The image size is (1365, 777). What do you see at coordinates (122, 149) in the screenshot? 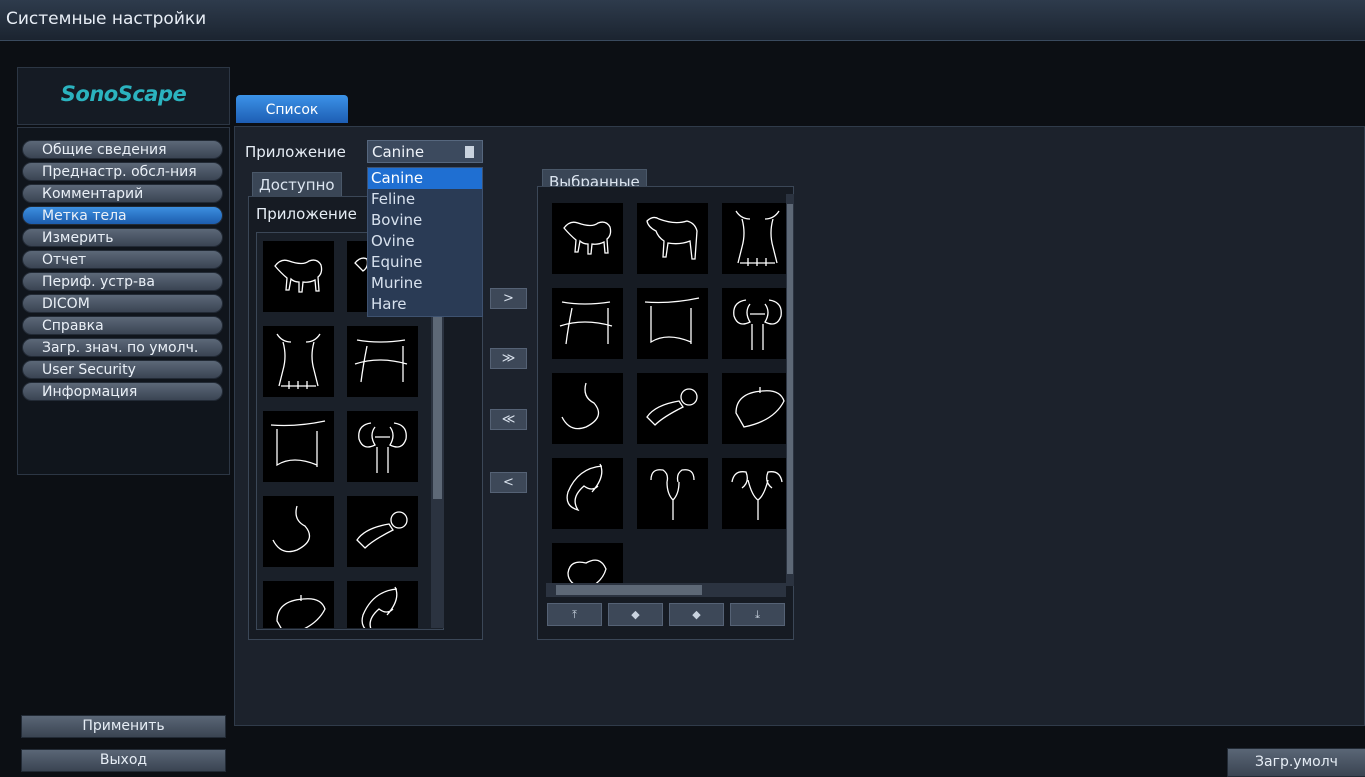
I see `sidebar-item-general: Общие сведения` at bounding box center [122, 149].